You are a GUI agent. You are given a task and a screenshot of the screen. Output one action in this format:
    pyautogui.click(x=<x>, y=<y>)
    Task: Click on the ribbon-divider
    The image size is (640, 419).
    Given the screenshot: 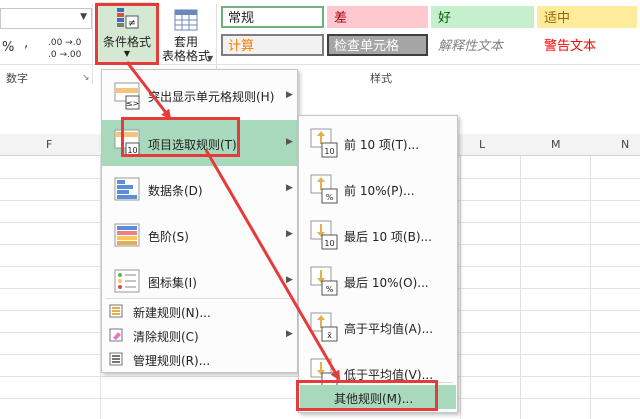 What is the action you would take?
    pyautogui.click(x=92, y=44)
    